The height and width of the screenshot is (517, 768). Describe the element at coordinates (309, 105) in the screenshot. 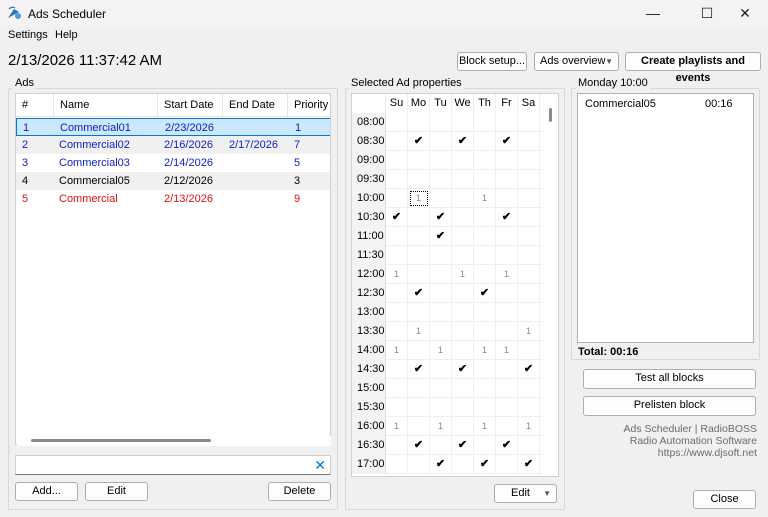

I see `col-header-priority: Priority` at that location.